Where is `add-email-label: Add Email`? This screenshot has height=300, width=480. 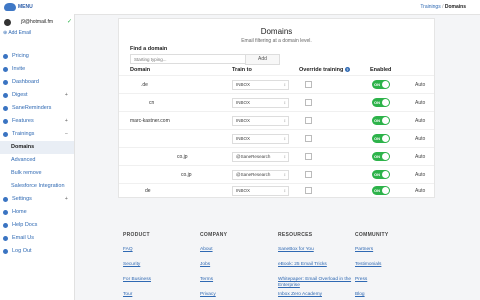 add-email-label: Add Email is located at coordinates (20, 33).